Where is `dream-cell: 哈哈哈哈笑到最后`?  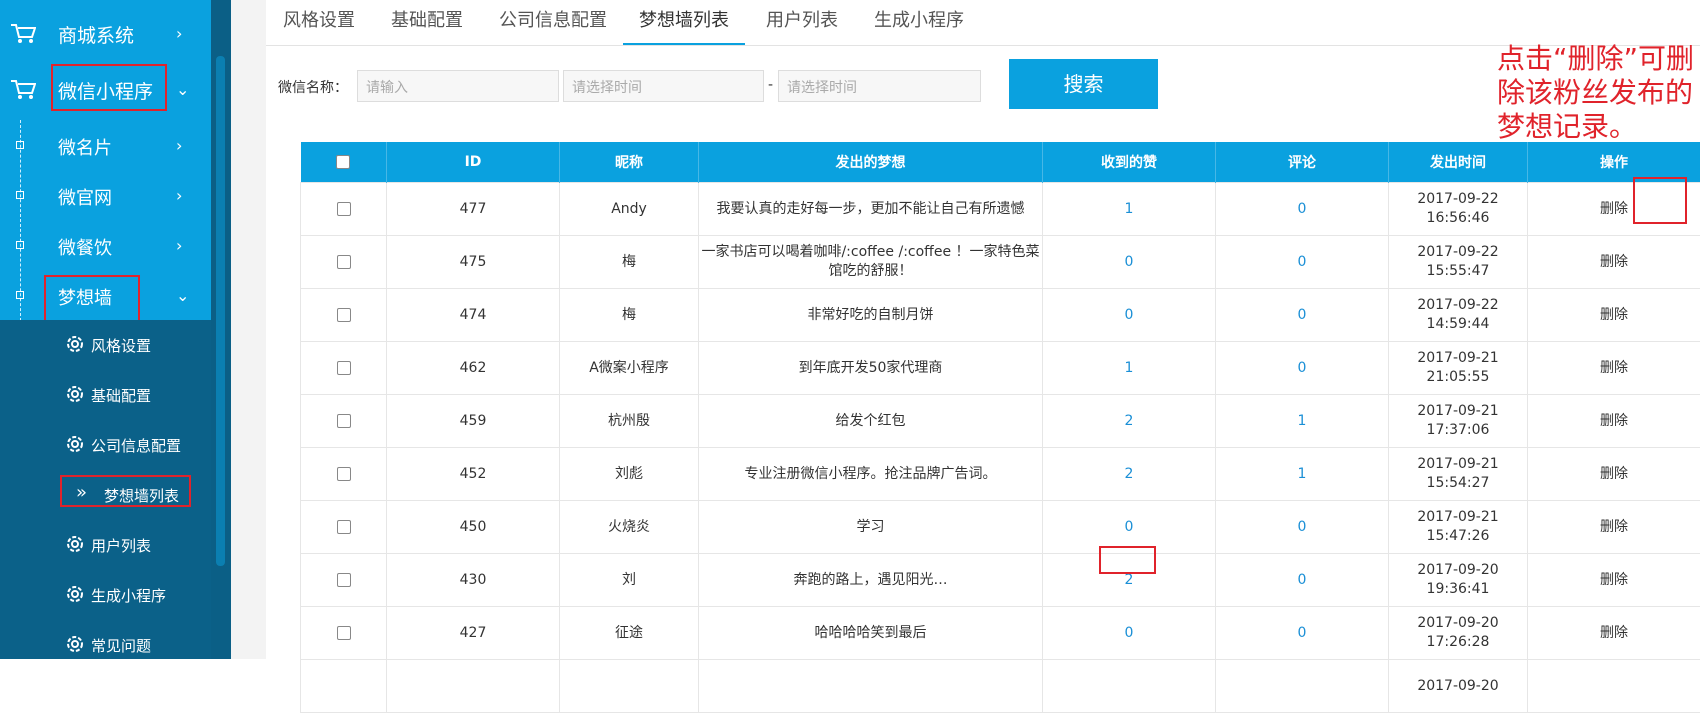 dream-cell: 哈哈哈哈笑到最后 is located at coordinates (871, 633).